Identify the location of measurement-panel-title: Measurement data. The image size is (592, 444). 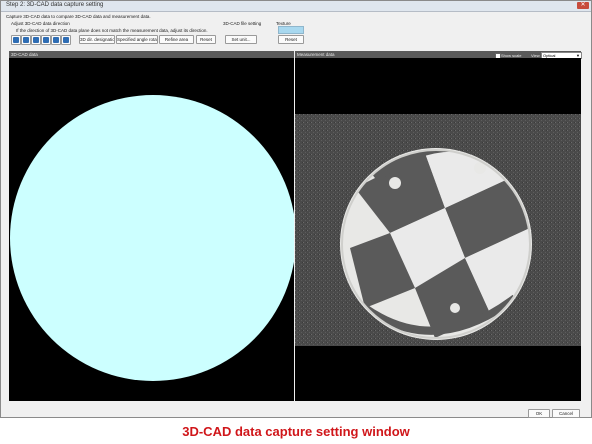
(316, 54).